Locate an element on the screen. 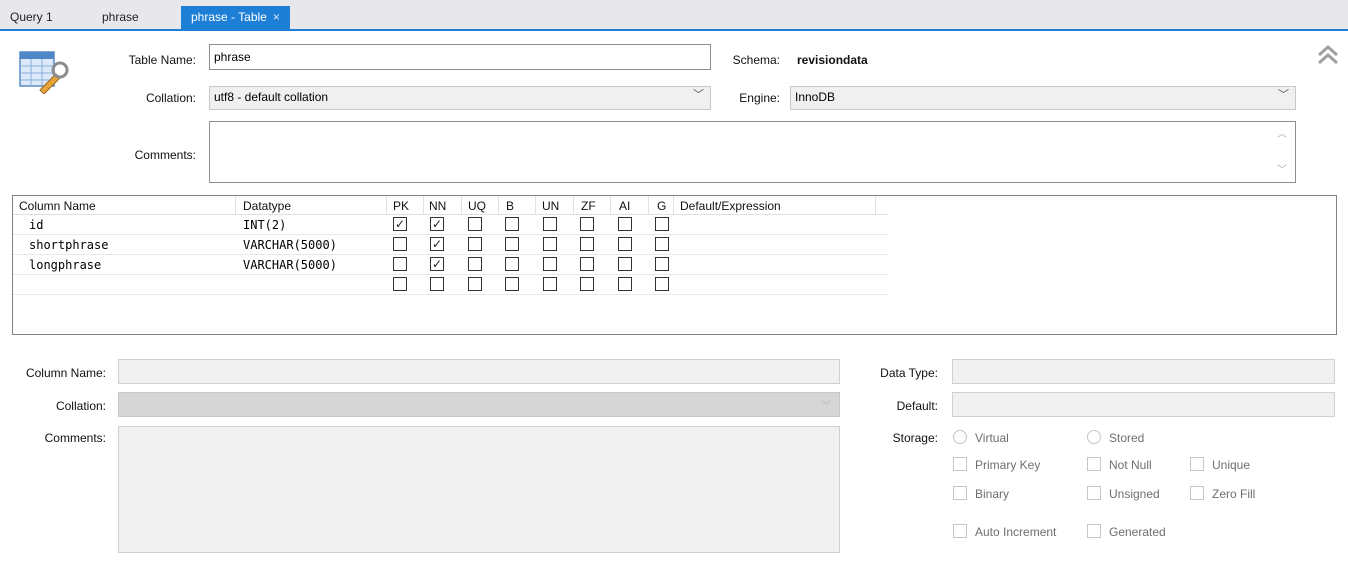 This screenshot has width=1348, height=571. pk-checkbox: ✓ is located at coordinates (400, 224).